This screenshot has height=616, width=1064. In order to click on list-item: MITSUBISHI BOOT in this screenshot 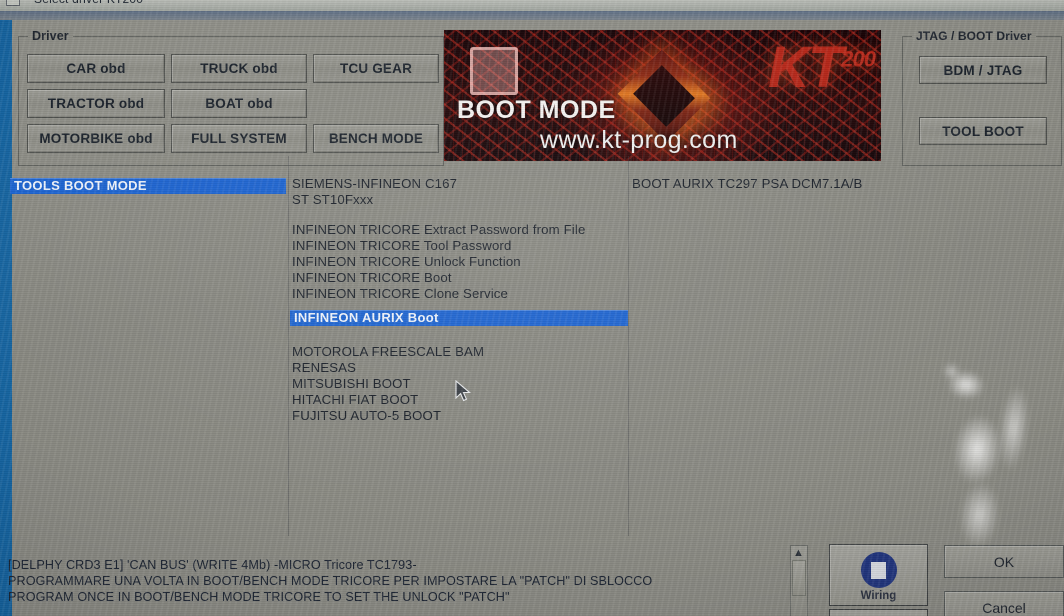, I will do `click(351, 383)`.